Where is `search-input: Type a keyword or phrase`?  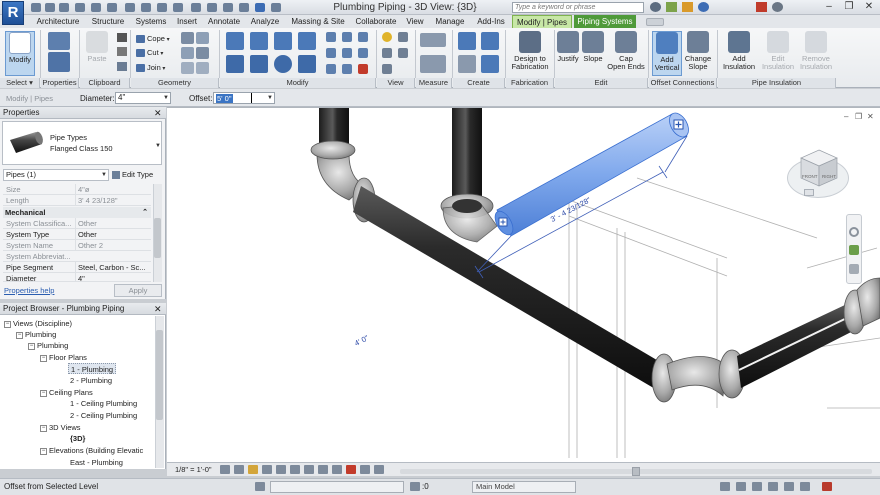
search-input: Type a keyword or phrase is located at coordinates (578, 7).